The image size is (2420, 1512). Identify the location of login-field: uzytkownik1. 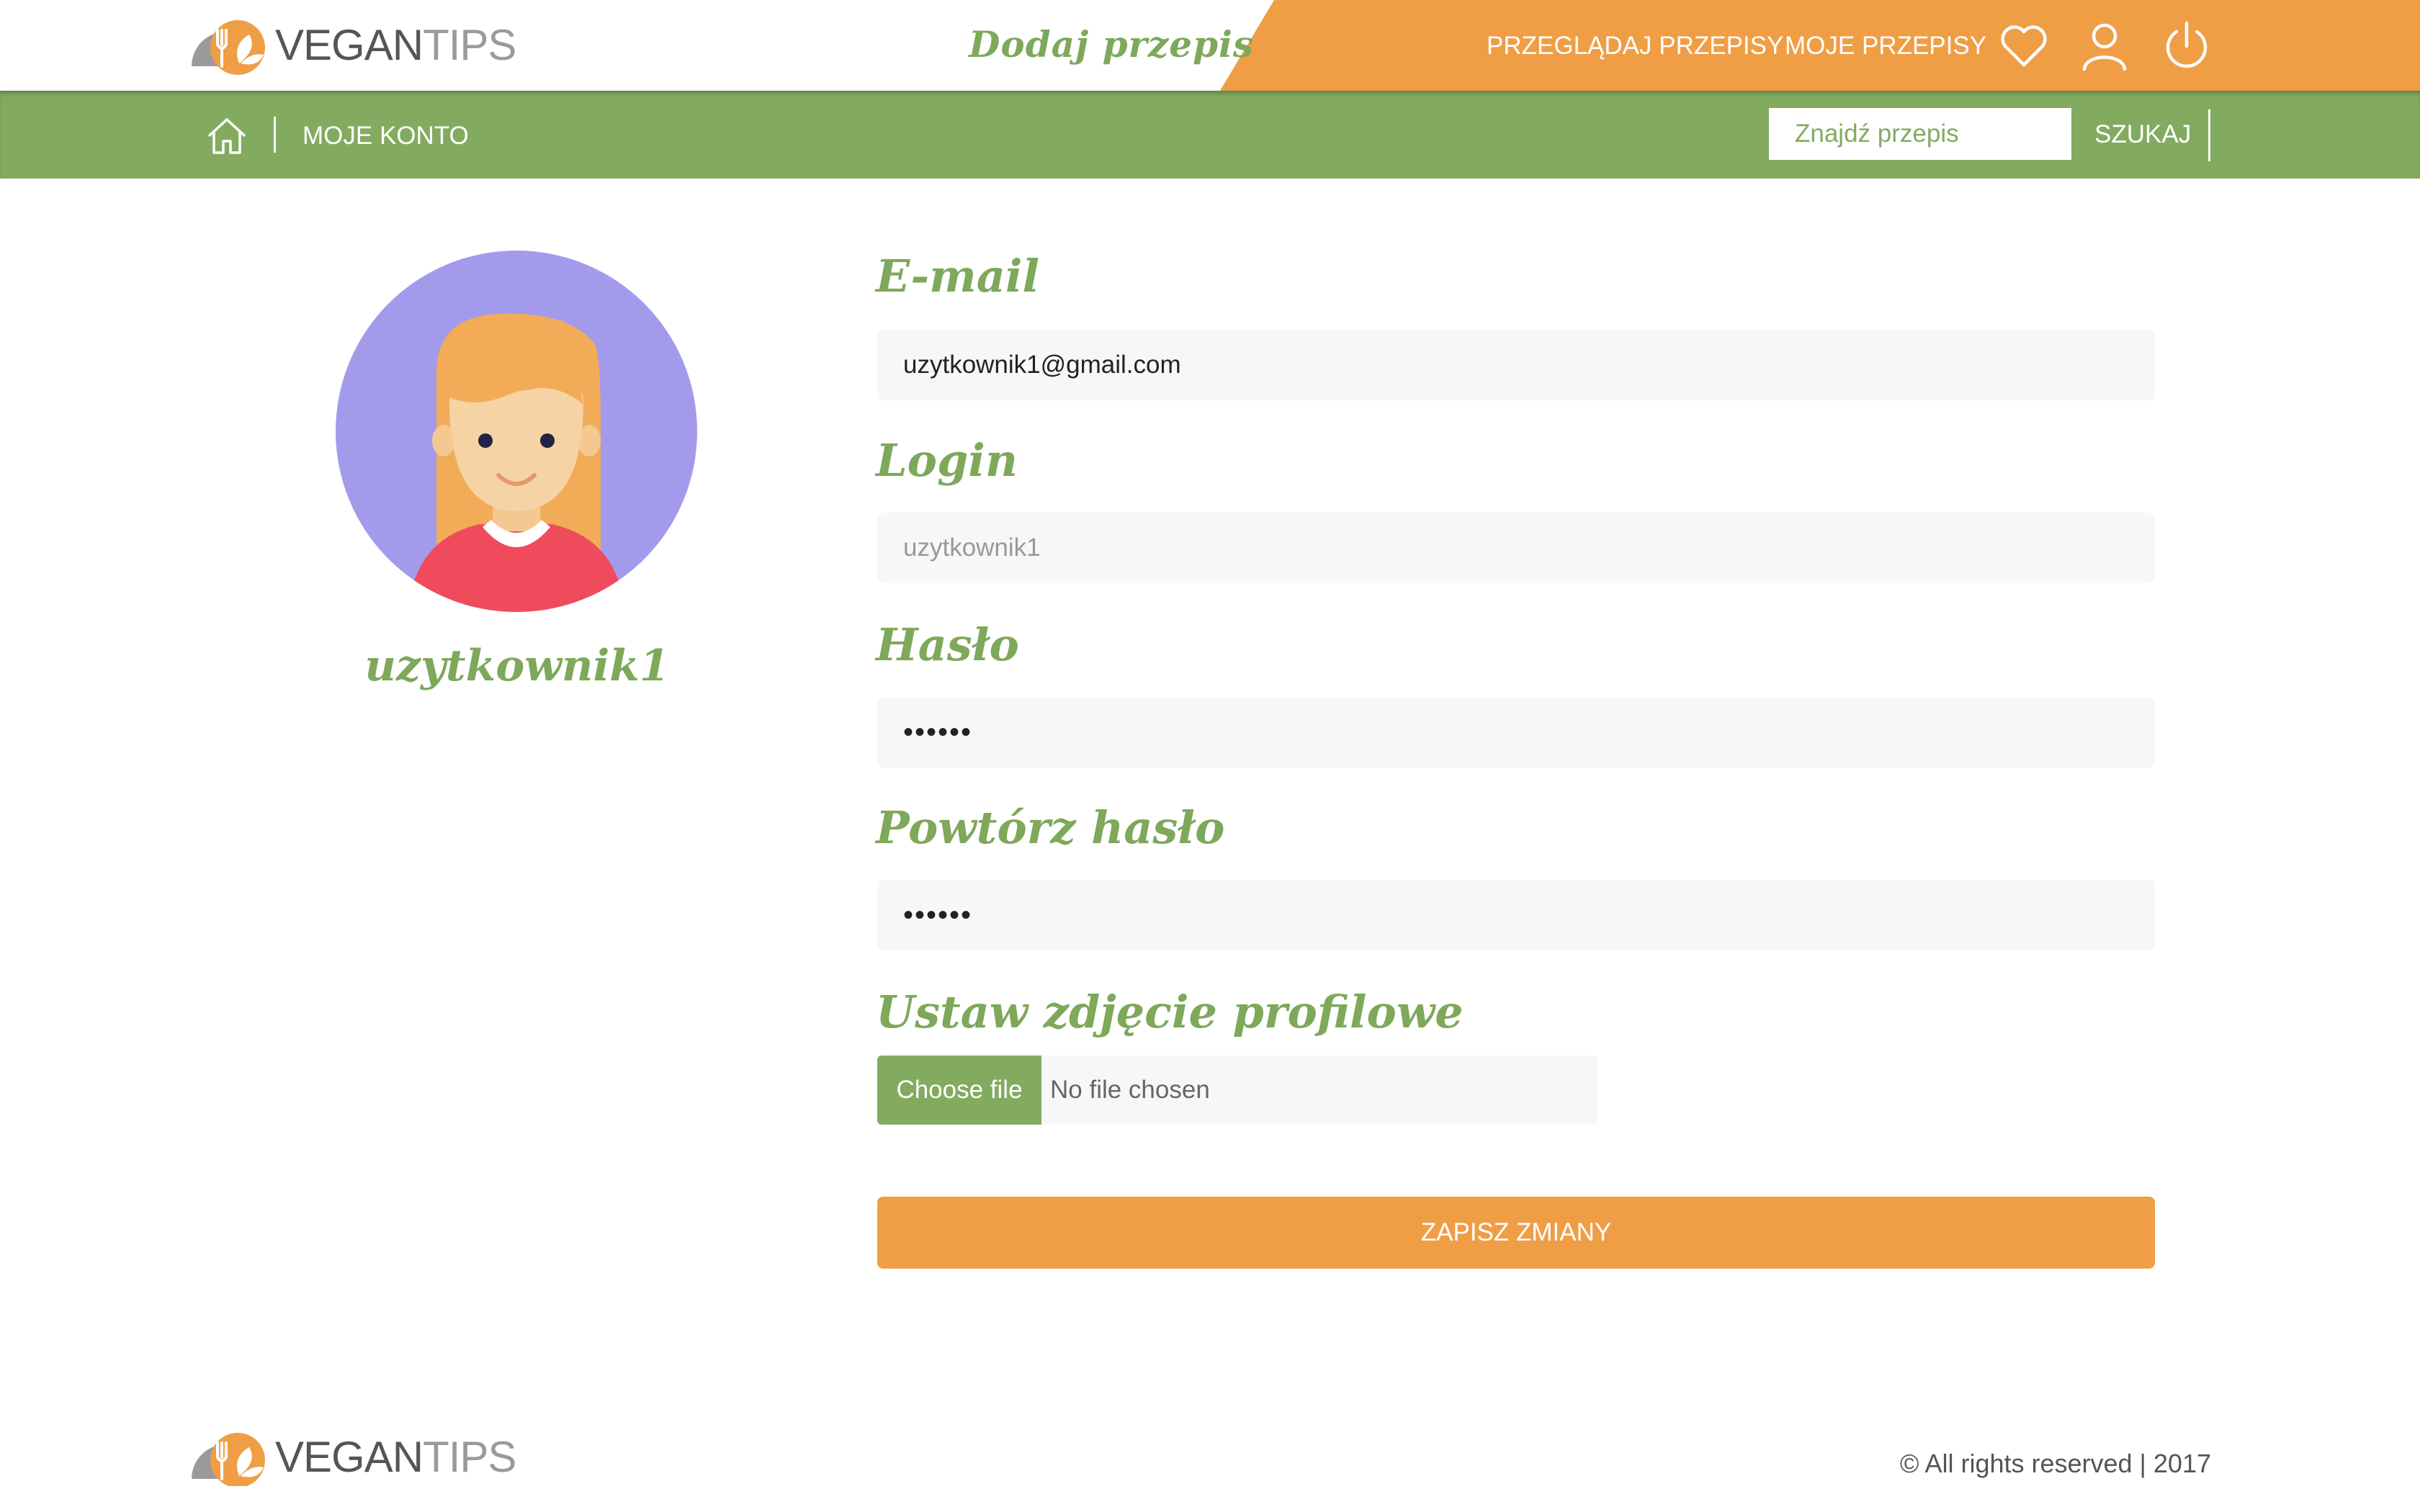
(1516, 548).